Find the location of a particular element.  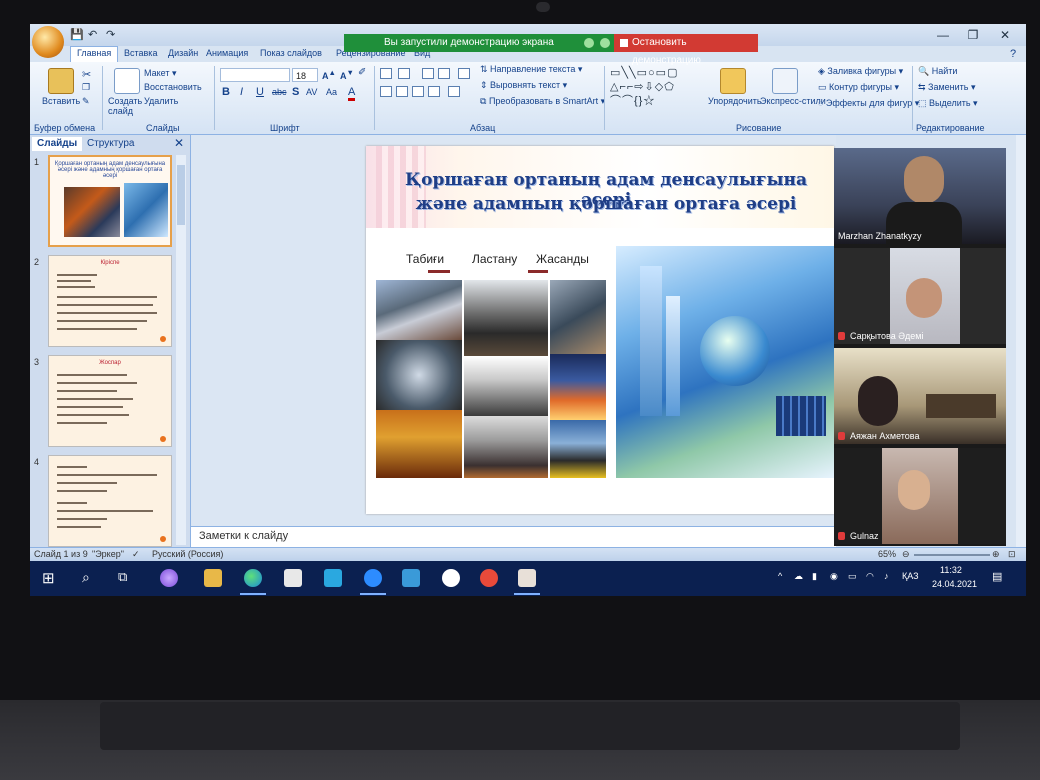

edge-browser-icon is located at coordinates (253, 578).